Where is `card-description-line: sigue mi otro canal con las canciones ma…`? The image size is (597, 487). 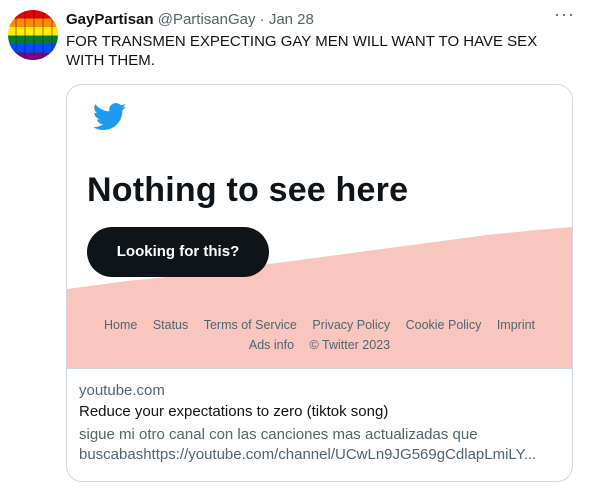 card-description-line: sigue mi otro canal con las canciones ma… is located at coordinates (278, 434).